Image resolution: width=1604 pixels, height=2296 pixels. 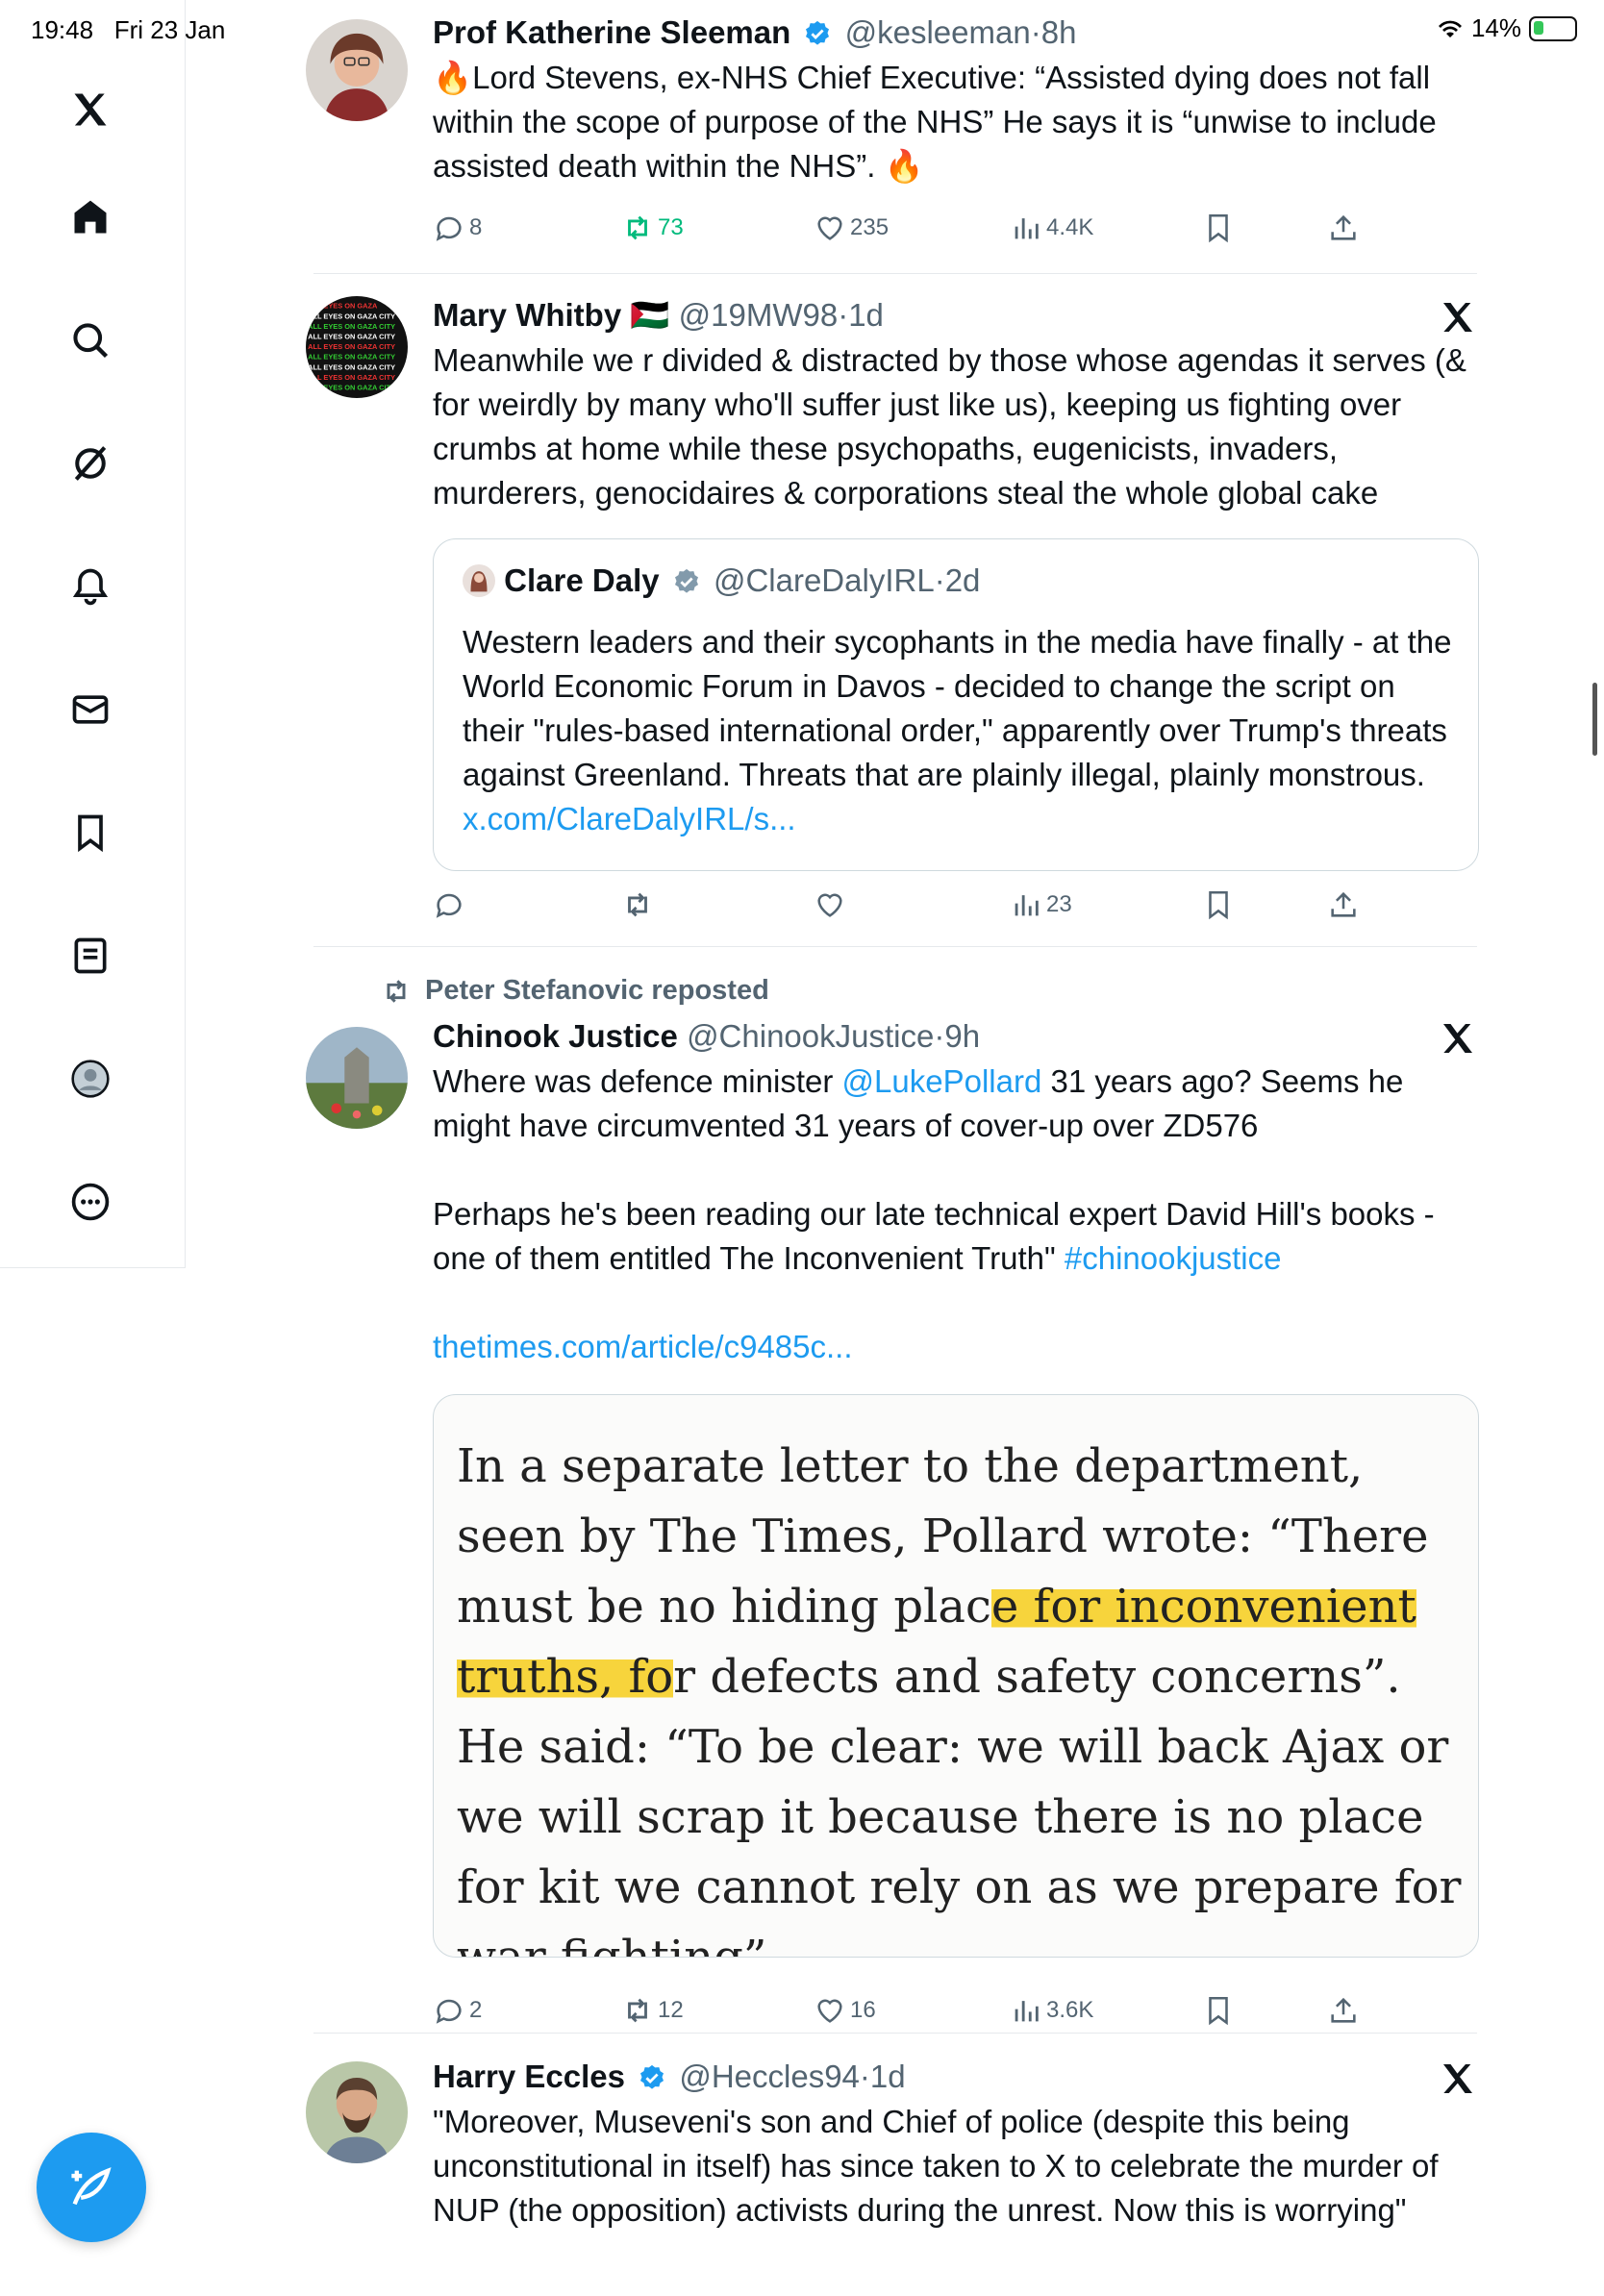 I want to click on views-button: 4.4K, so click(x=1051, y=228).